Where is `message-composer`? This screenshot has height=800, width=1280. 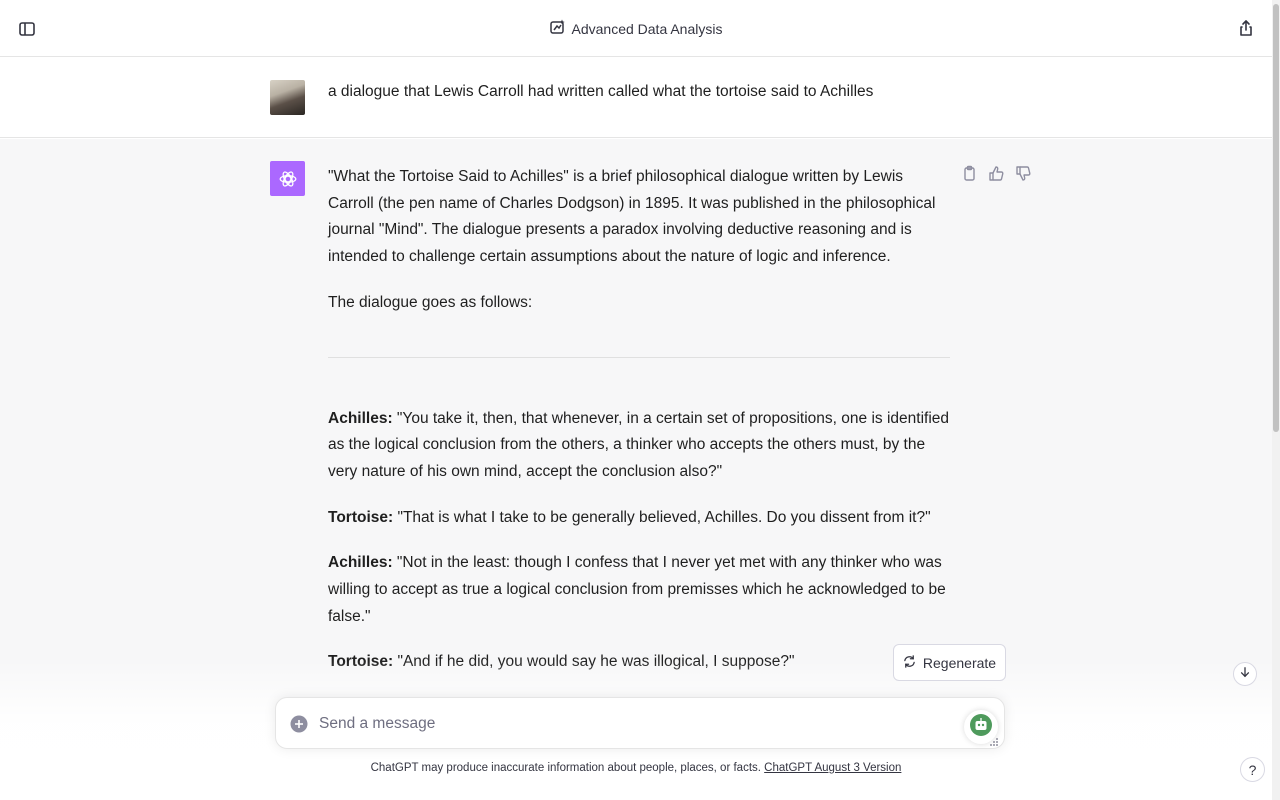
message-composer is located at coordinates (640, 723).